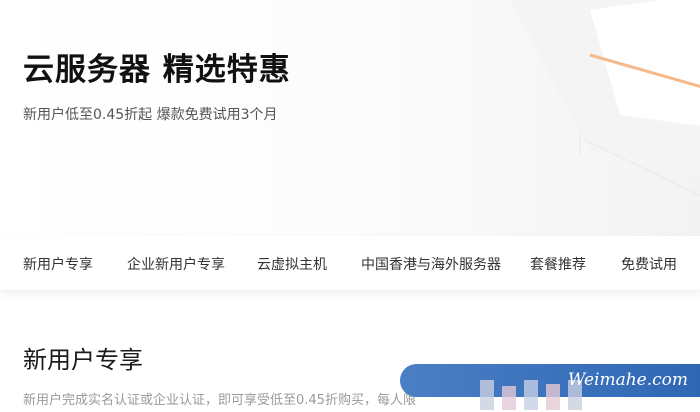 This screenshot has width=700, height=412. What do you see at coordinates (292, 264) in the screenshot?
I see `tab-virtual-host: 云虚拟主机` at bounding box center [292, 264].